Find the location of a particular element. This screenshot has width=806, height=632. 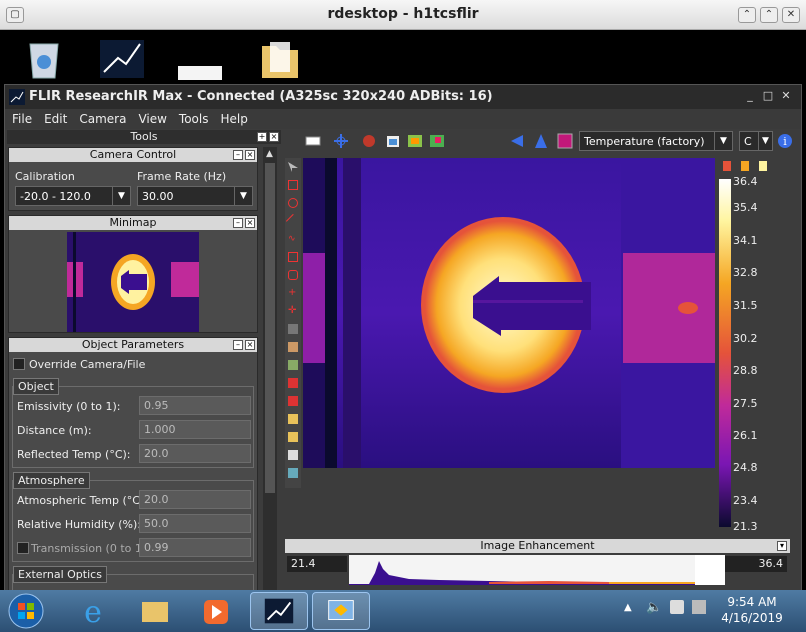

distance-field: 1.000 is located at coordinates (195, 429).